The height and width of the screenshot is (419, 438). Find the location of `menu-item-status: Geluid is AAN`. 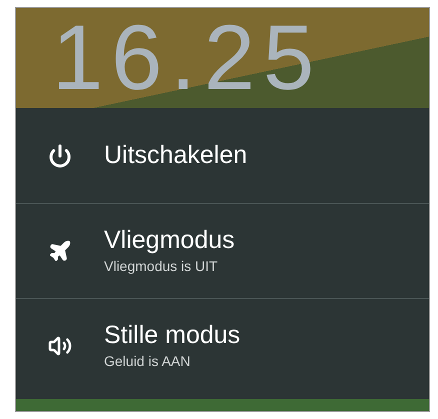

menu-item-status: Geluid is AAN is located at coordinates (148, 362).